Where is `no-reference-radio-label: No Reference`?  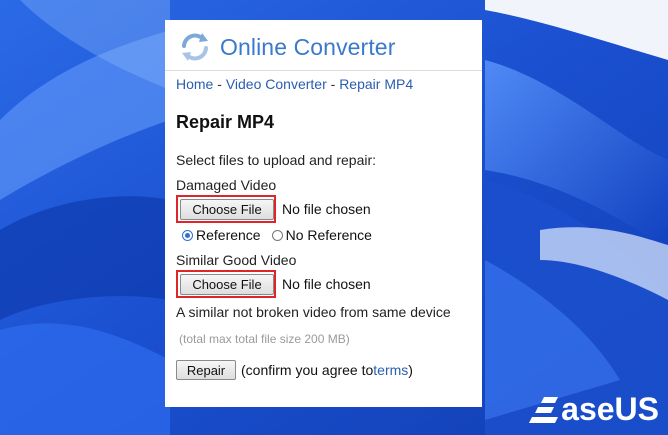 no-reference-radio-label: No Reference is located at coordinates (329, 235).